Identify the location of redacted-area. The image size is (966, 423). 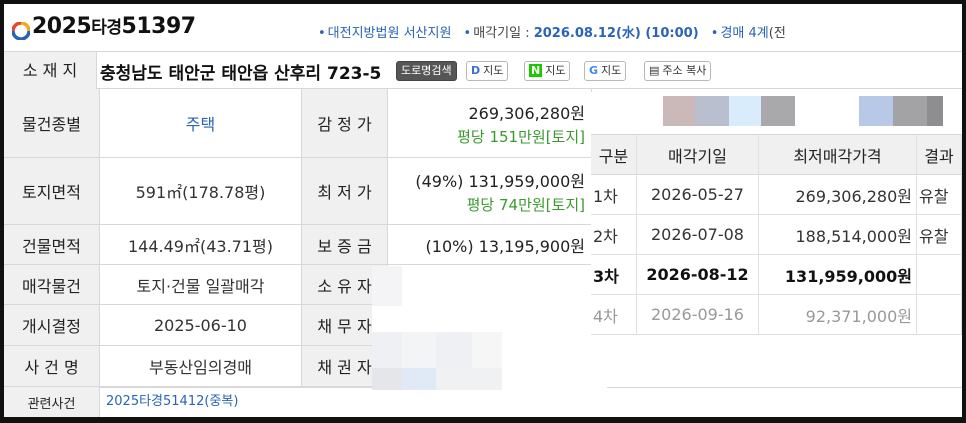
(489, 329).